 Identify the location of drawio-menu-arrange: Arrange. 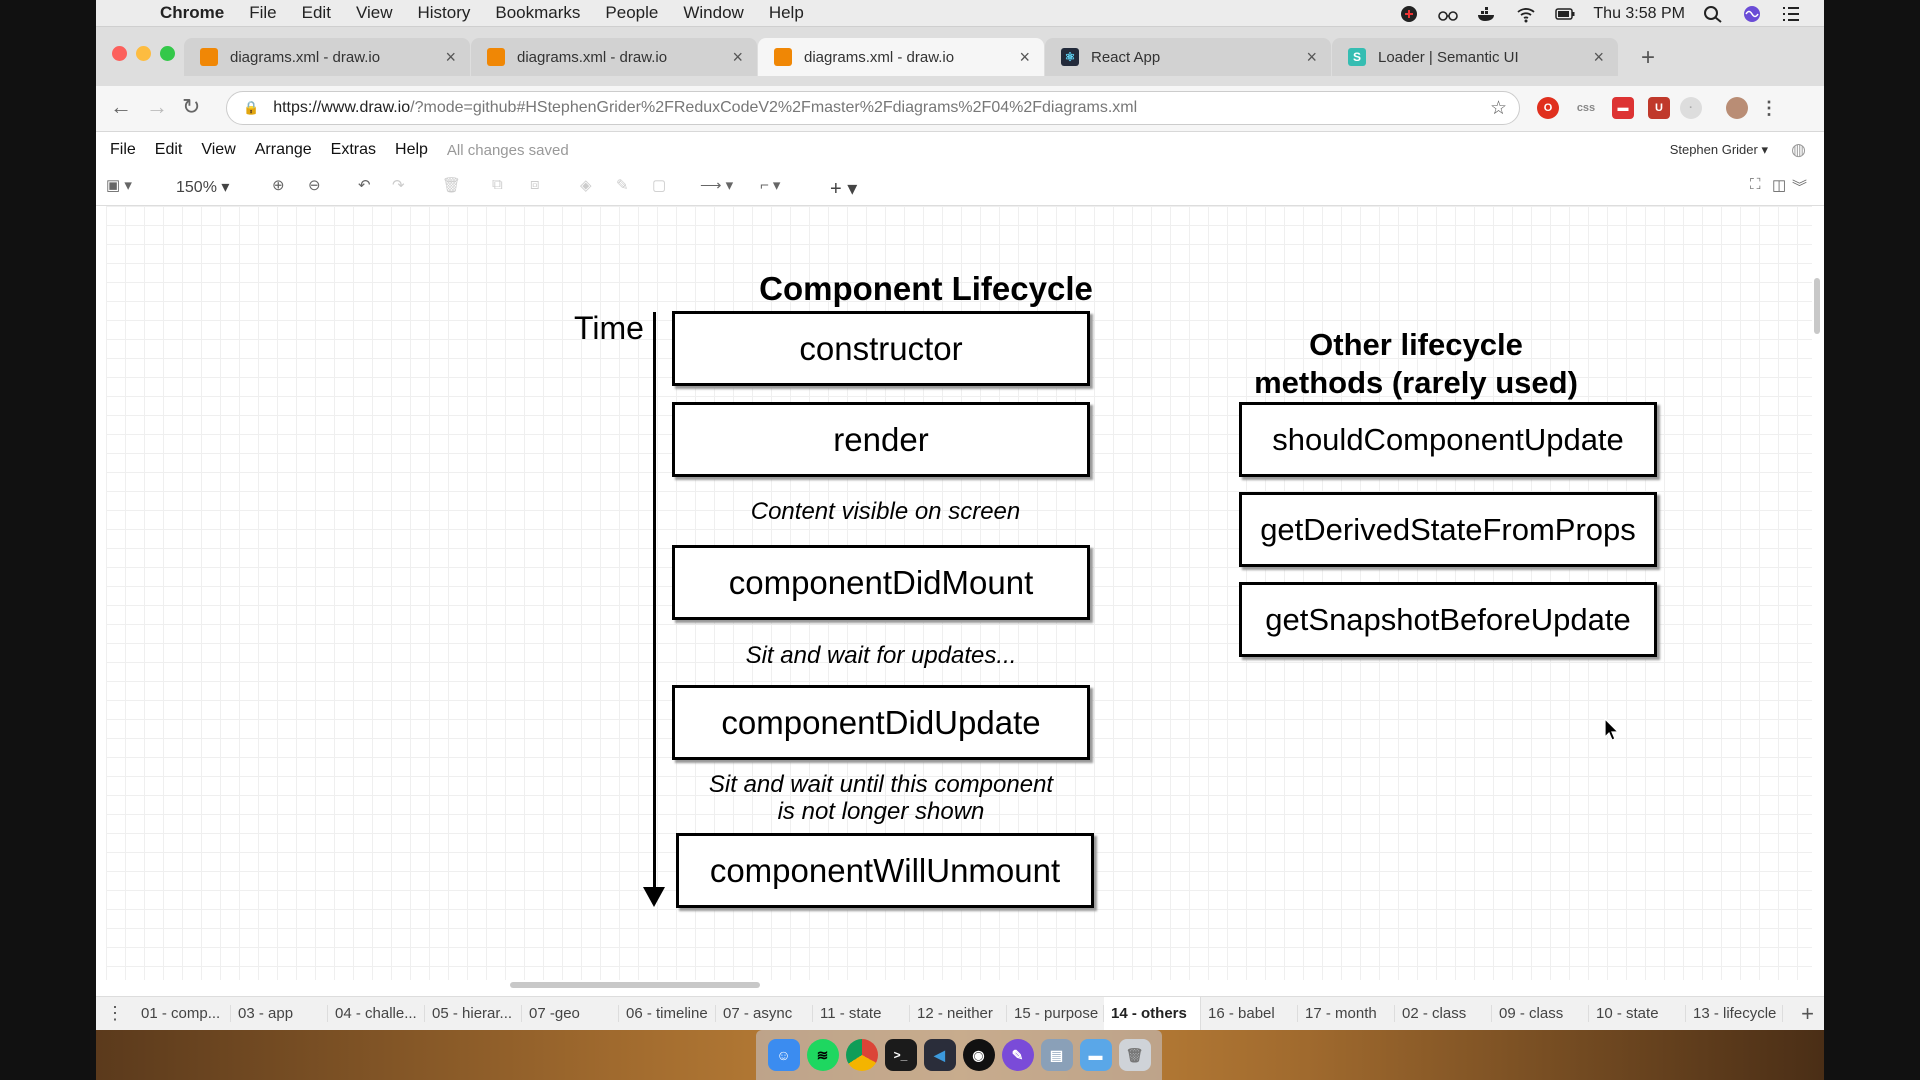
(283, 150).